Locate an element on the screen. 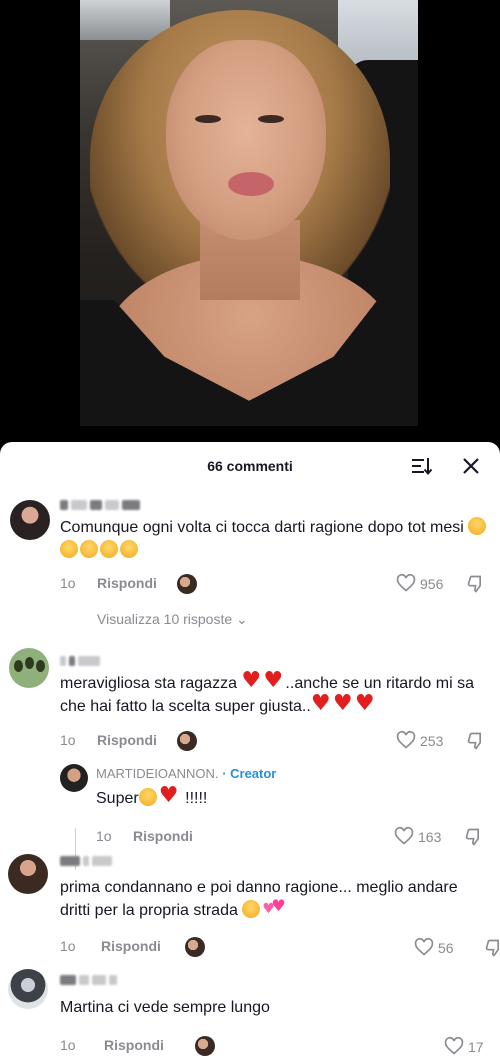 This screenshot has width=500, height=1059. like-count: 17 is located at coordinates (476, 1047).